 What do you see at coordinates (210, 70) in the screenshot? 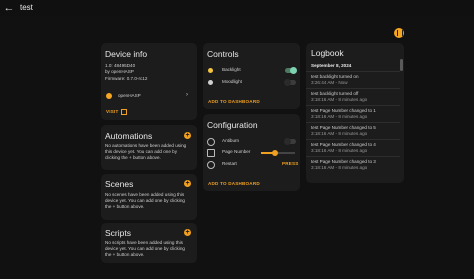
I see `lightbulb-on-icon` at bounding box center [210, 70].